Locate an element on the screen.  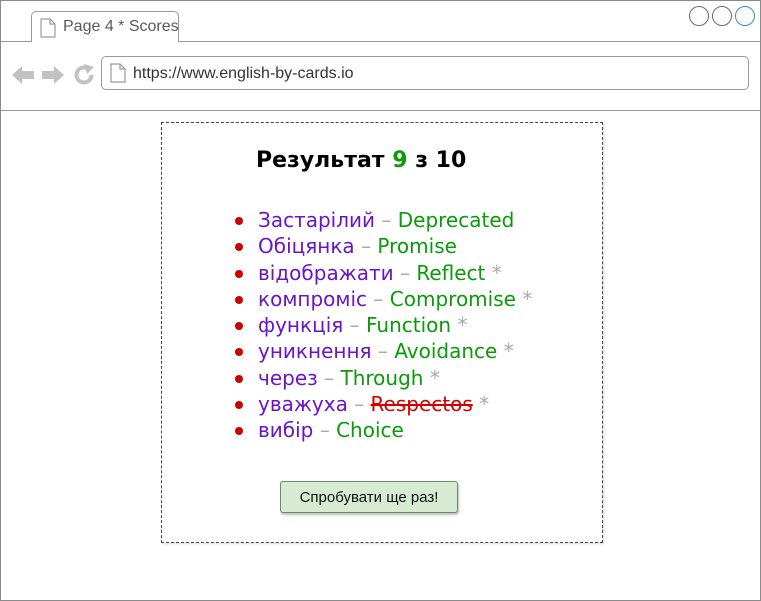
reload-icon is located at coordinates (84, 75).